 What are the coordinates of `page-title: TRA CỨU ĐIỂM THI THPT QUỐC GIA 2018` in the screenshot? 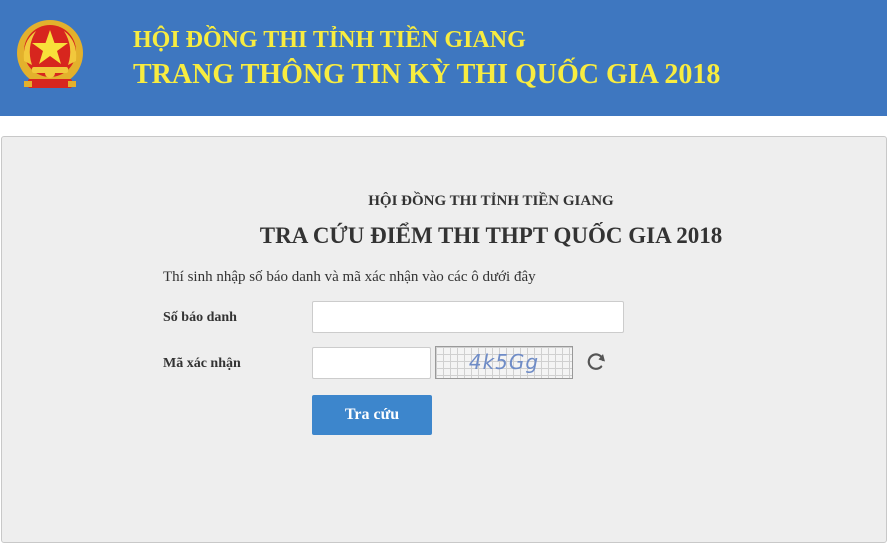 It's located at (491, 235).